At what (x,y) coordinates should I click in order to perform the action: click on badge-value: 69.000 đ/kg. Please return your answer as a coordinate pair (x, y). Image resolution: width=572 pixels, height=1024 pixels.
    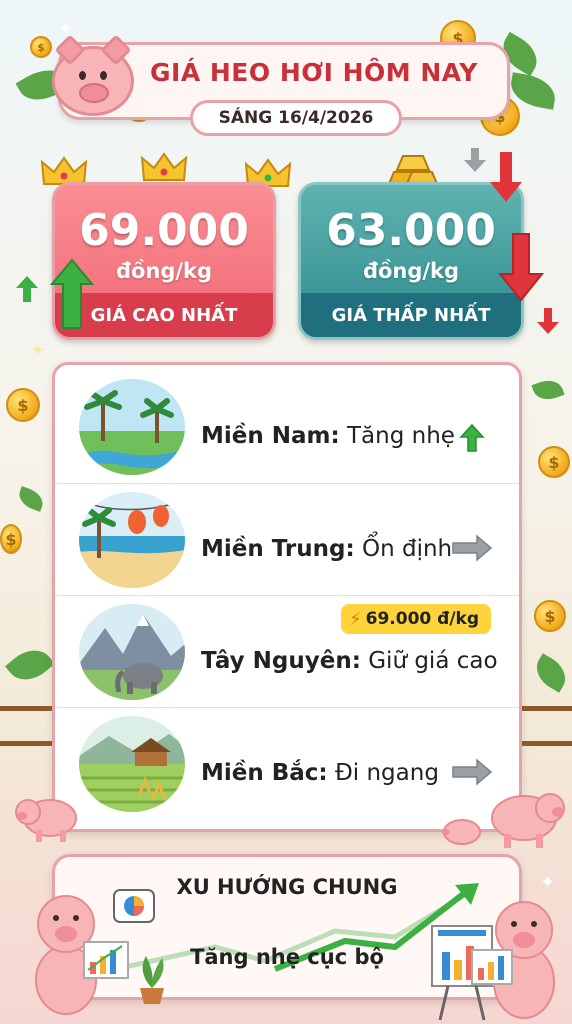
    Looking at the image, I should click on (422, 619).